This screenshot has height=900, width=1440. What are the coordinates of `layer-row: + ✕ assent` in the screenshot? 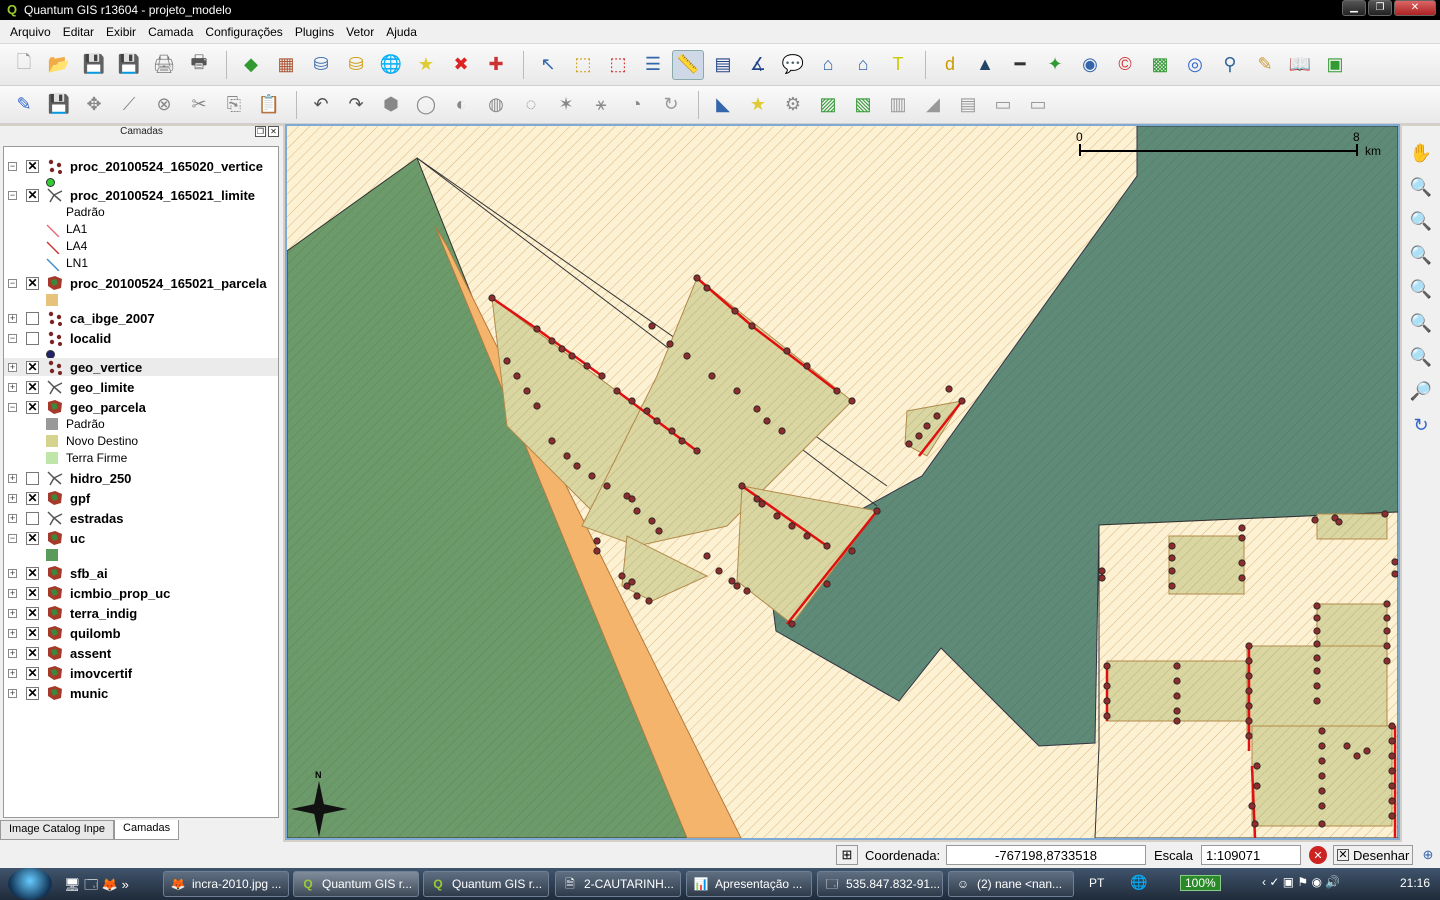 It's located at (141, 653).